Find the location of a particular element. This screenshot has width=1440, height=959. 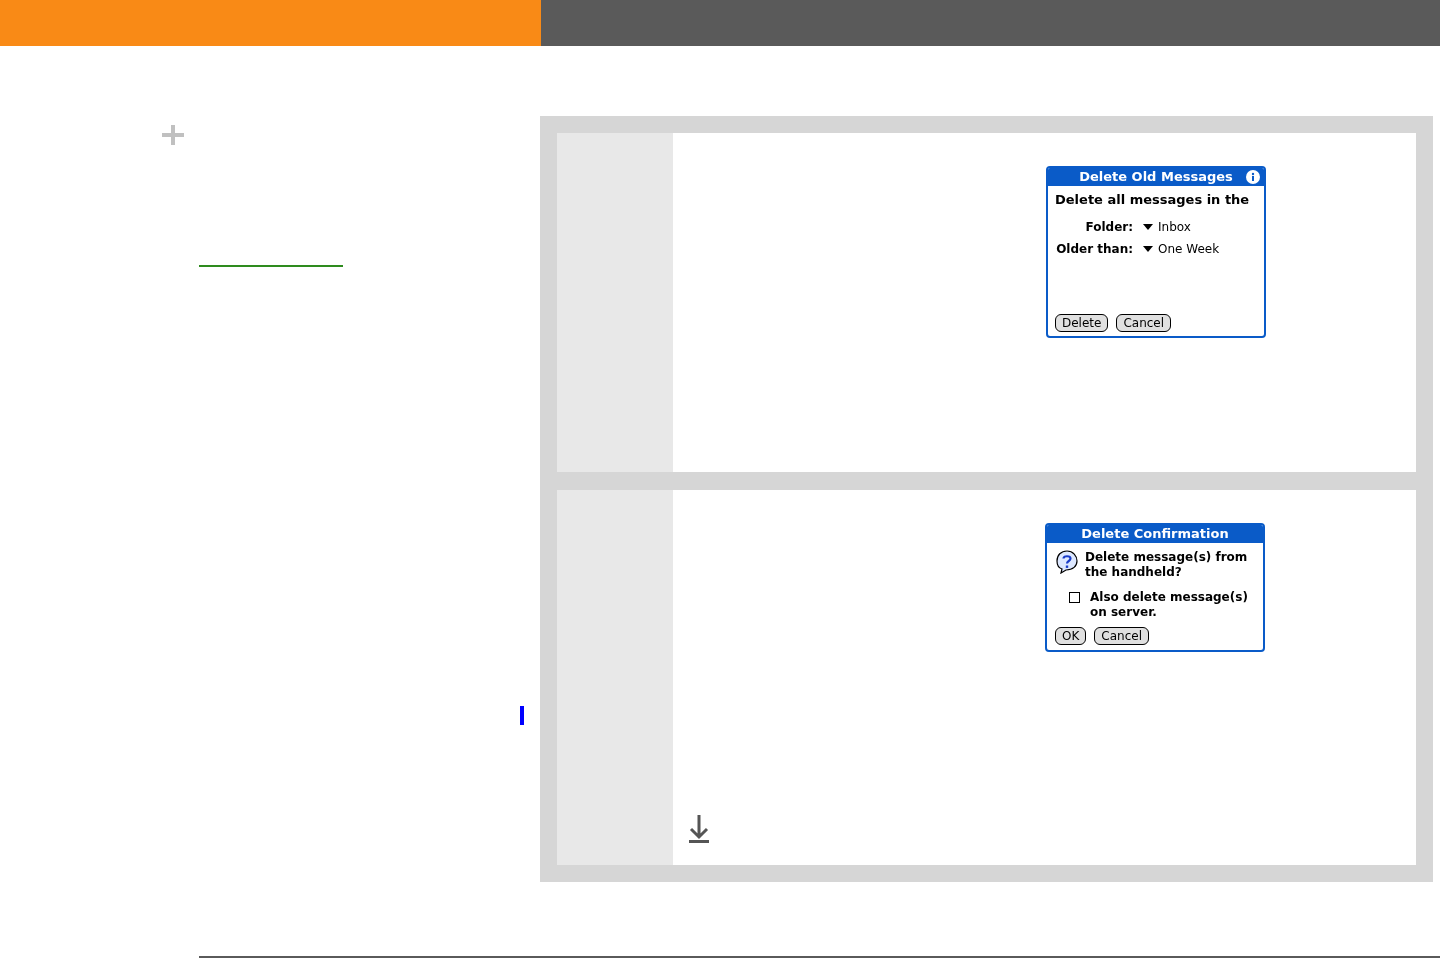

dialog-button: OK is located at coordinates (1071, 636).